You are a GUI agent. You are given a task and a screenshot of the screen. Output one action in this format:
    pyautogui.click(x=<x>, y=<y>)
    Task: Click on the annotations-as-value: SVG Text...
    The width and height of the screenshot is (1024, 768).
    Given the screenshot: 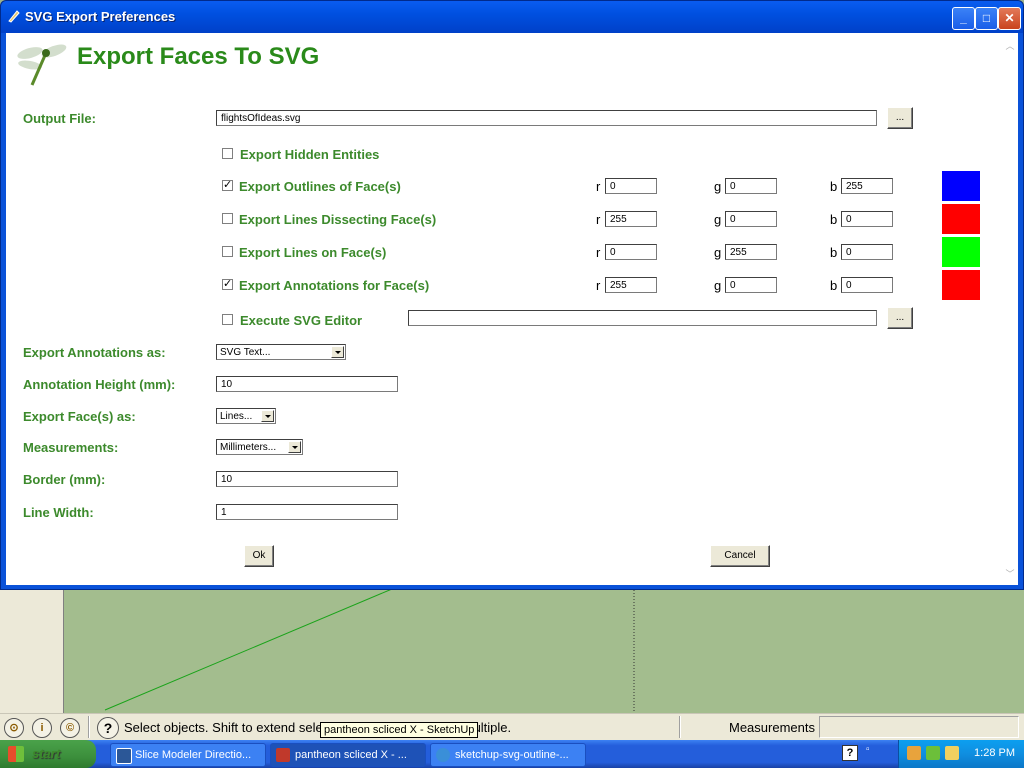 What is the action you would take?
    pyautogui.click(x=245, y=352)
    